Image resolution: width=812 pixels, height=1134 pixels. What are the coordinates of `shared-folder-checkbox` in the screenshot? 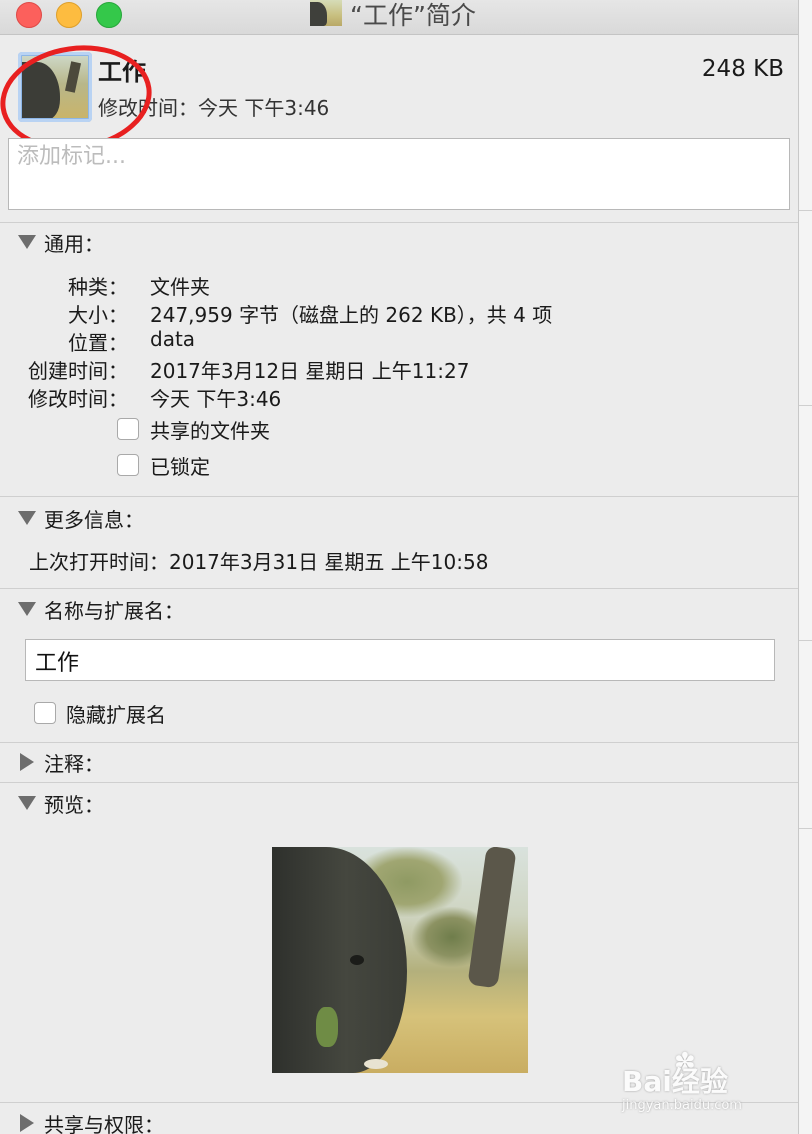 It's located at (128, 429).